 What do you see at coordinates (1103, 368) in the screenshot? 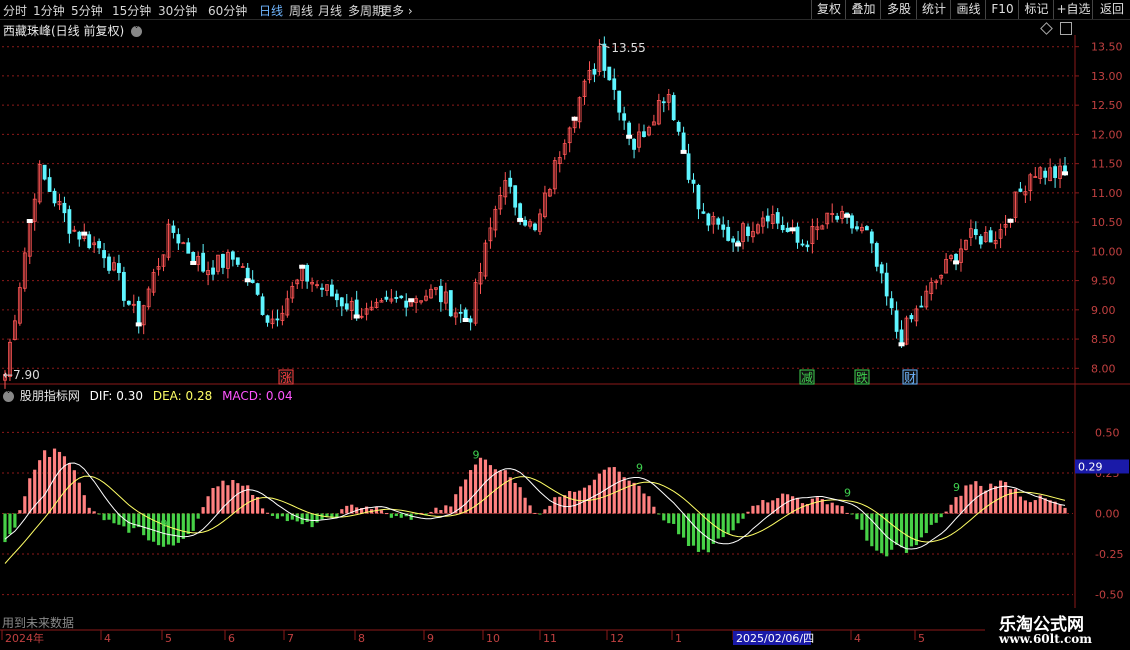
I see `price-tick-label-0: 8.00` at bounding box center [1103, 368].